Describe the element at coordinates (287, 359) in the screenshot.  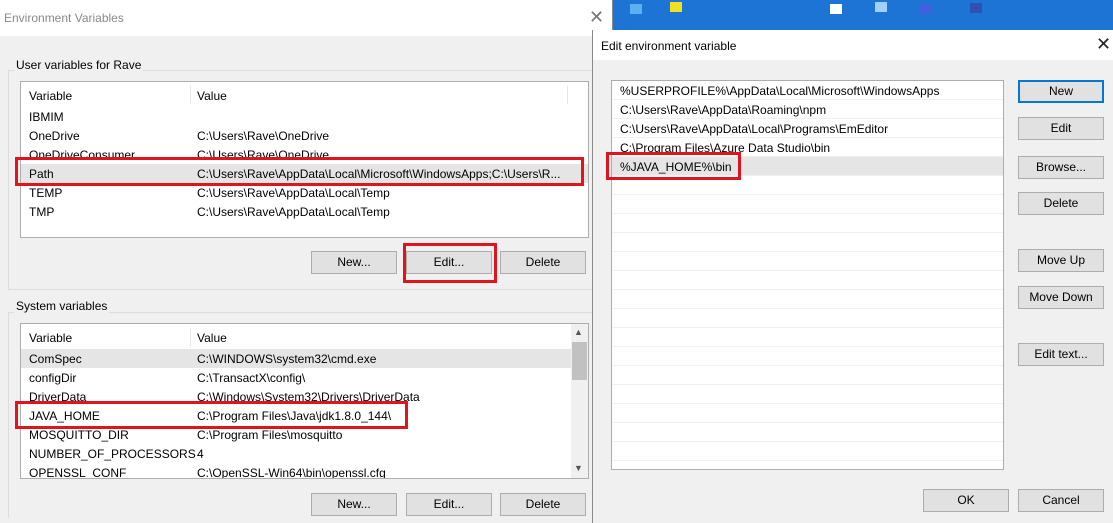
I see `variable-value: C:\WINDOWS\system32\cmd.exe` at that location.